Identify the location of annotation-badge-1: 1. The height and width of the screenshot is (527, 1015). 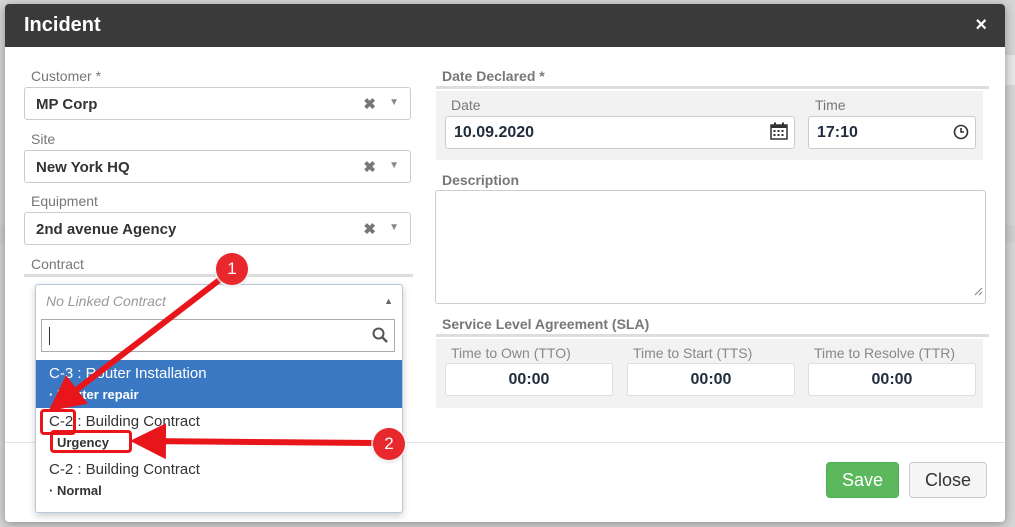
(232, 269).